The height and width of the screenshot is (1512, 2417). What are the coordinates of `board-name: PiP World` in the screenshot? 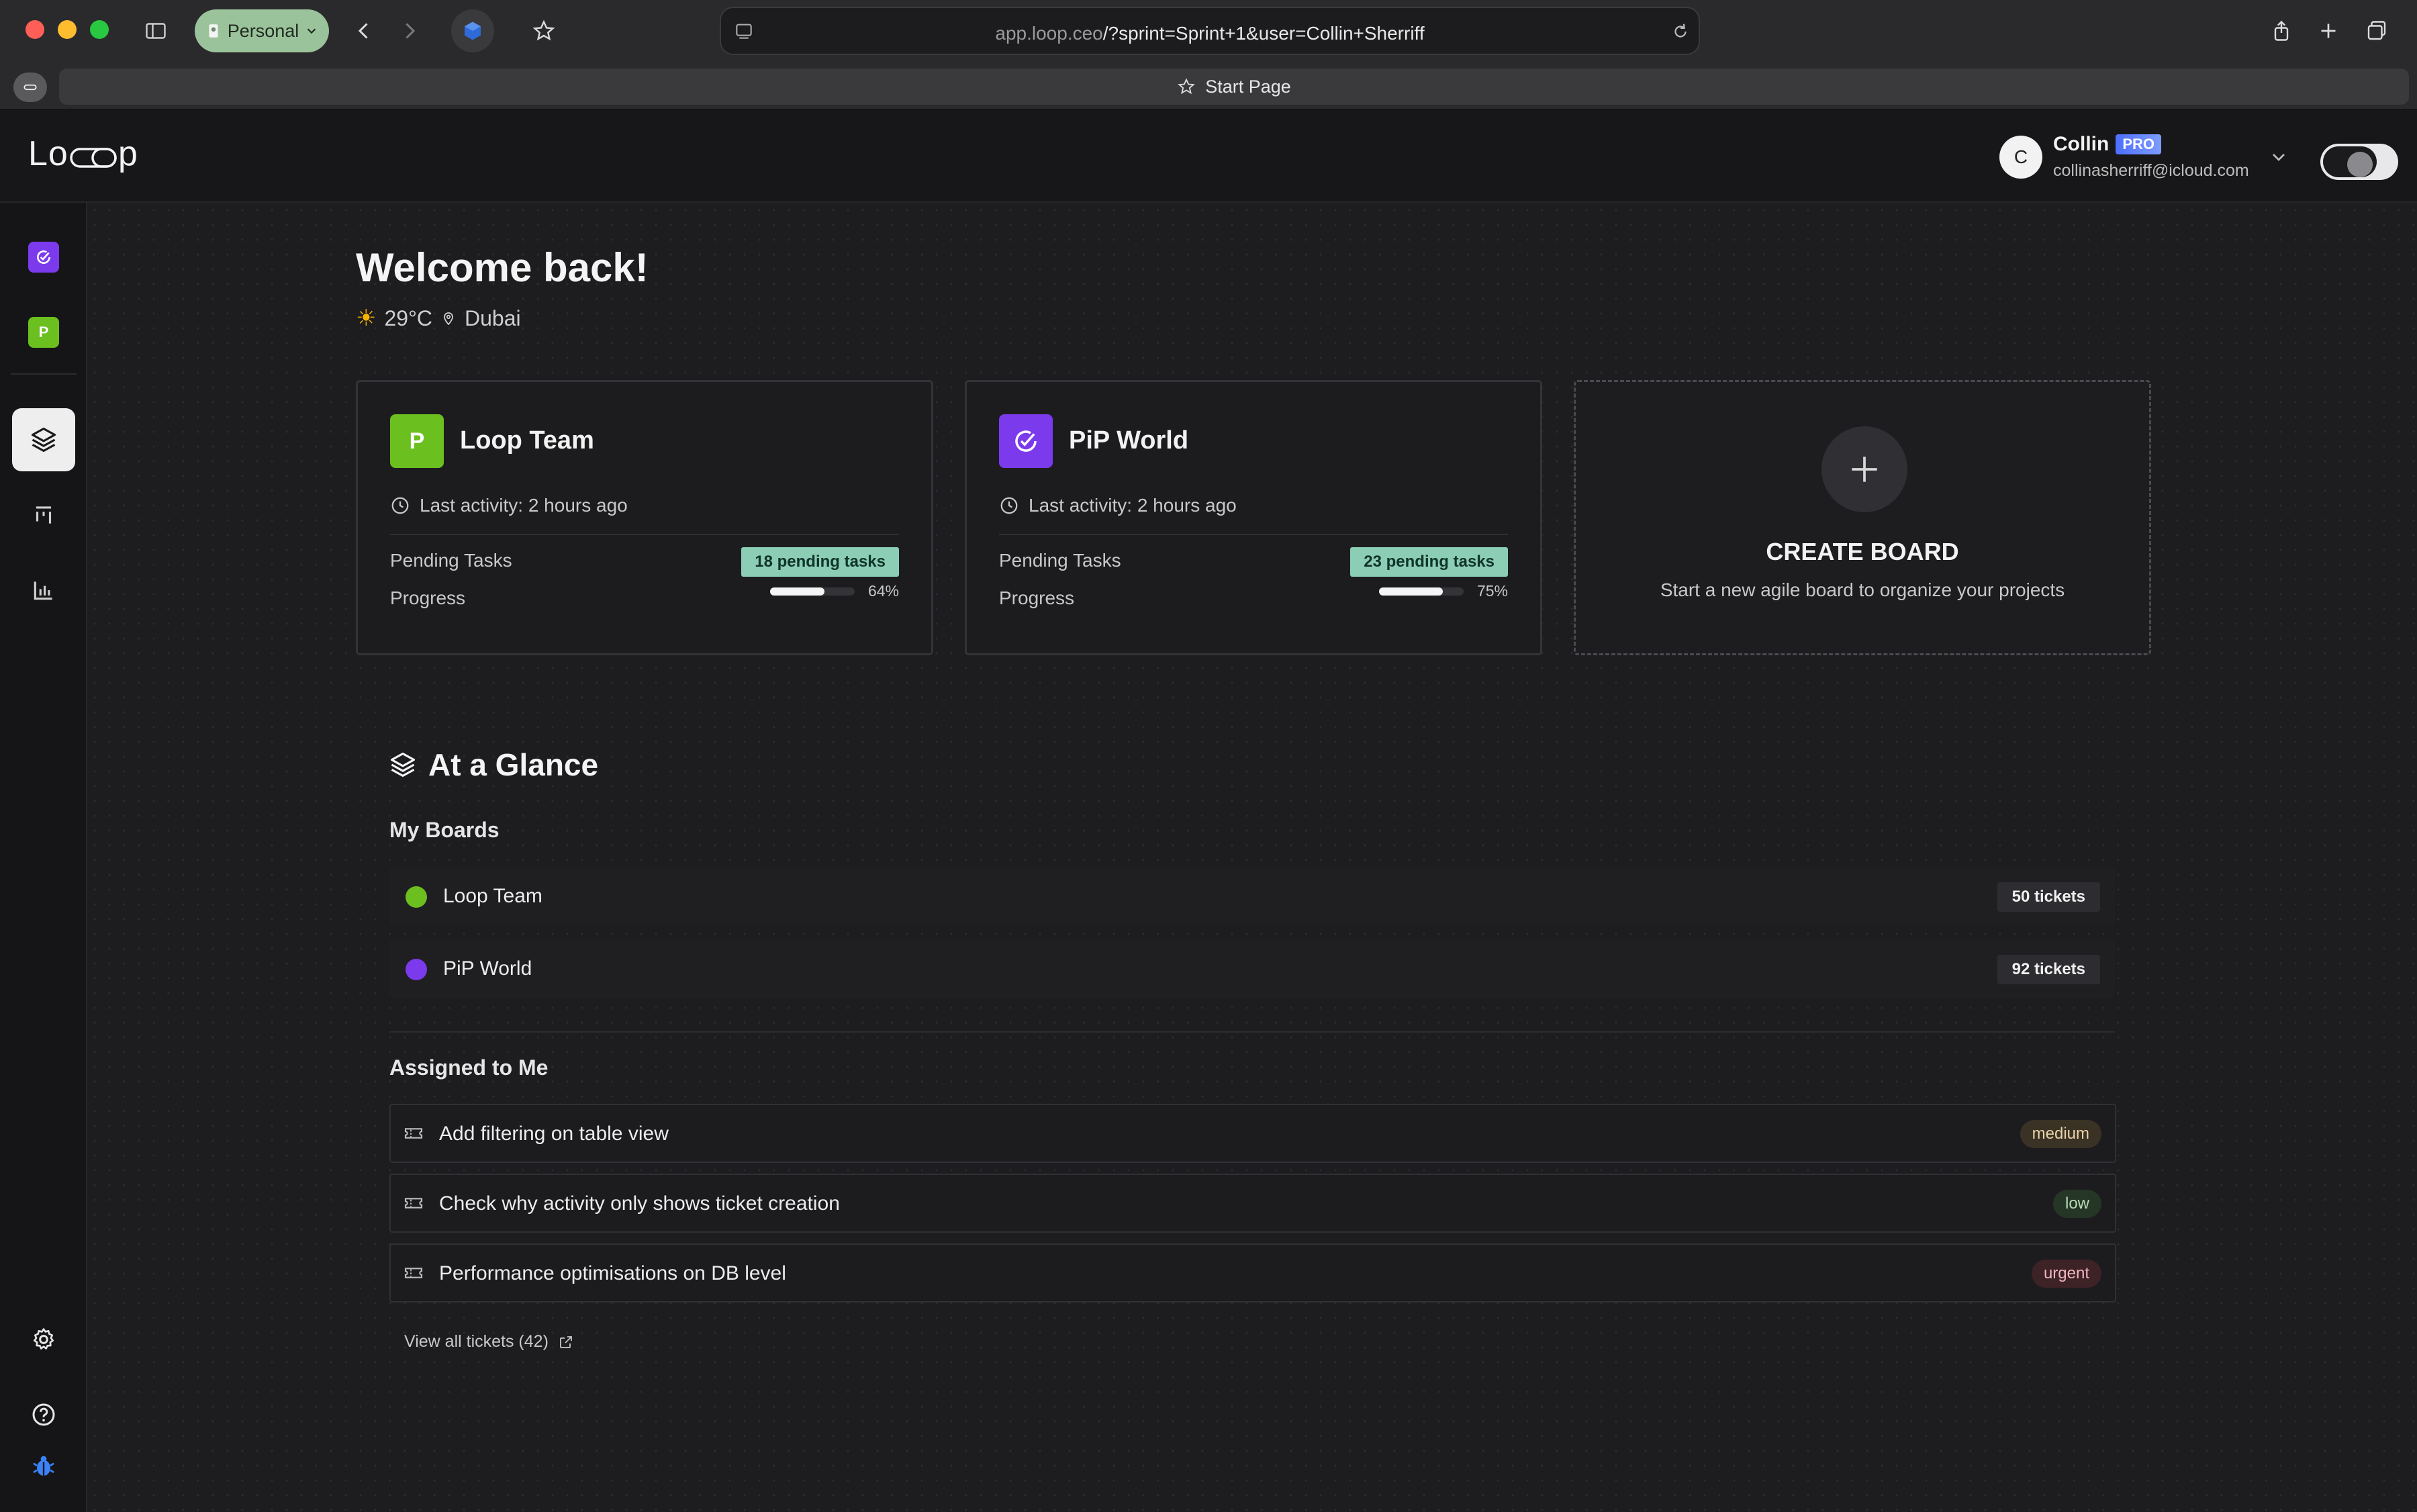 It's located at (1128, 440).